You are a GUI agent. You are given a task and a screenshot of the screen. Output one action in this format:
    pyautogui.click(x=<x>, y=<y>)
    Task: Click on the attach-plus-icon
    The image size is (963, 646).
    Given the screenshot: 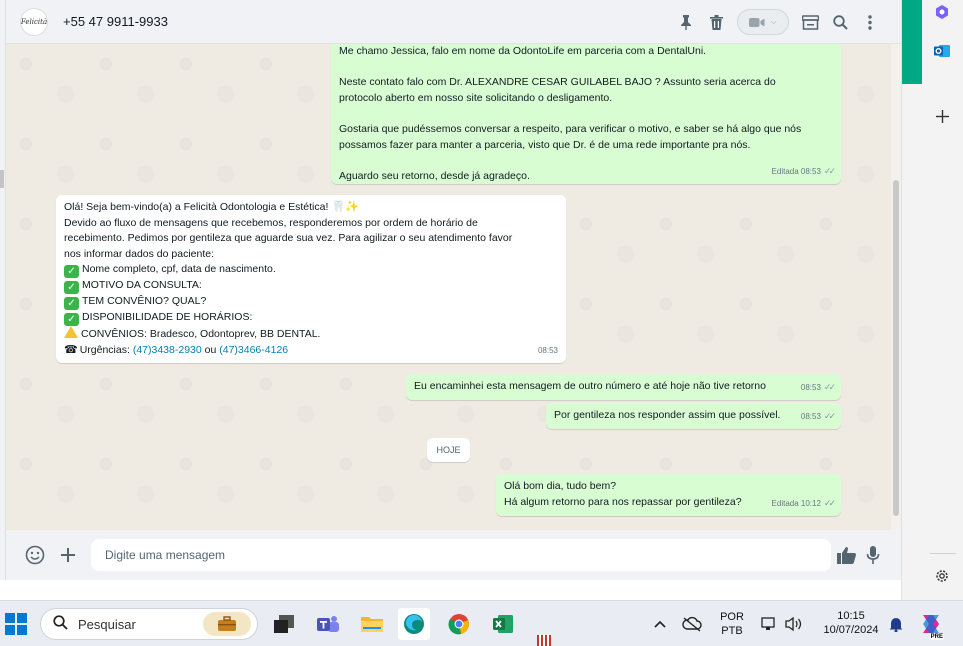 What is the action you would take?
    pyautogui.click(x=68, y=555)
    